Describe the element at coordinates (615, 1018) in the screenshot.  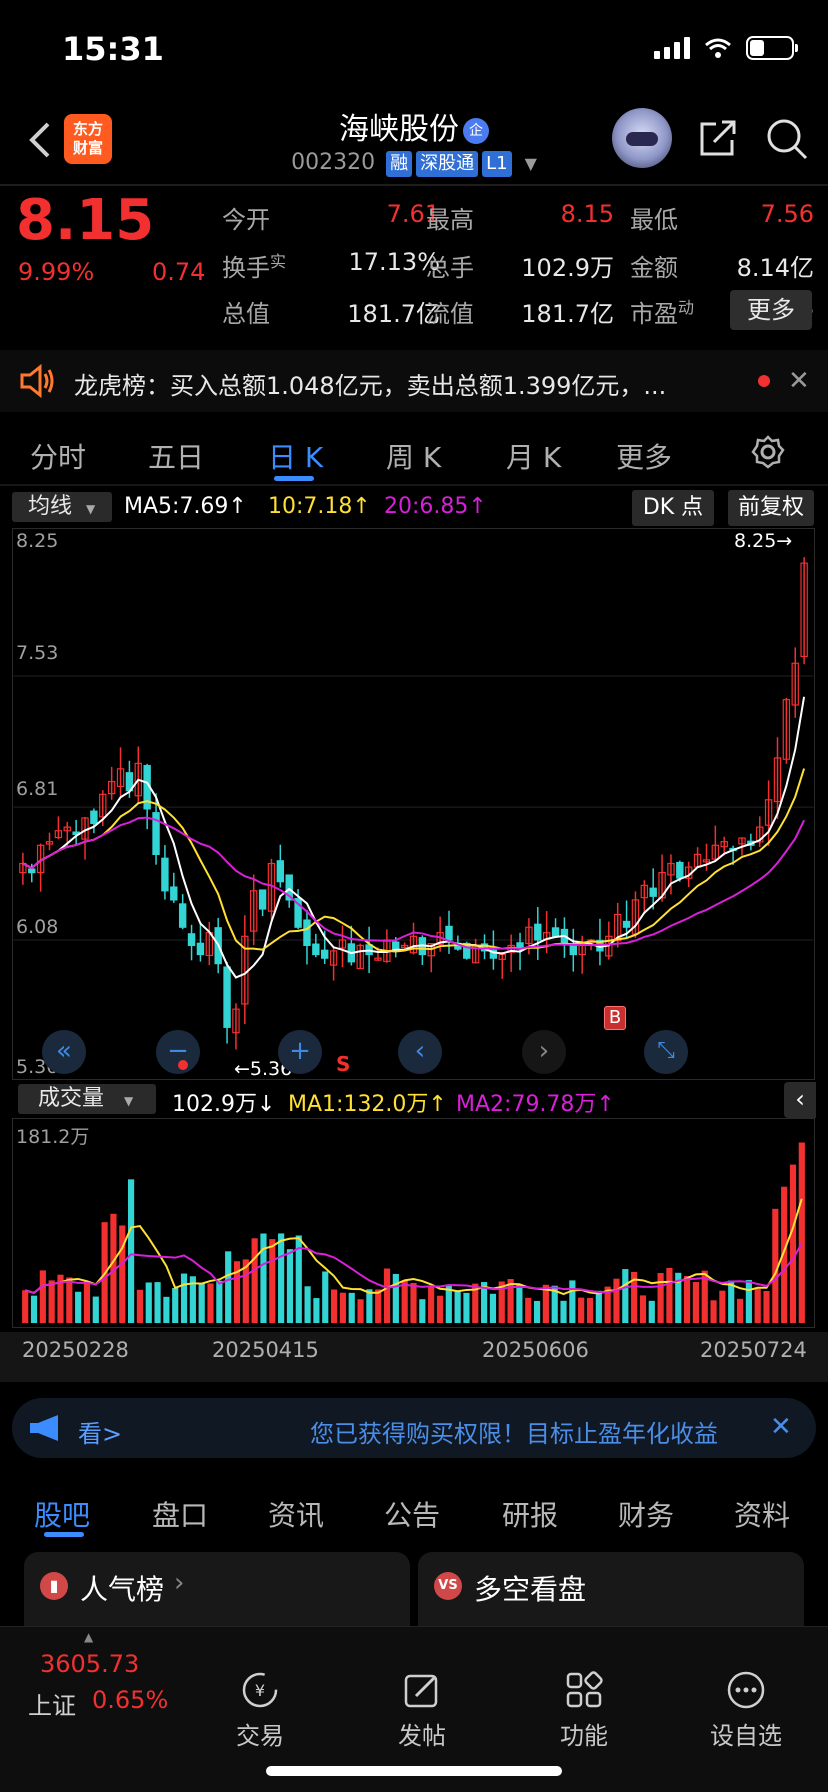
I see `buy-marker: B` at that location.